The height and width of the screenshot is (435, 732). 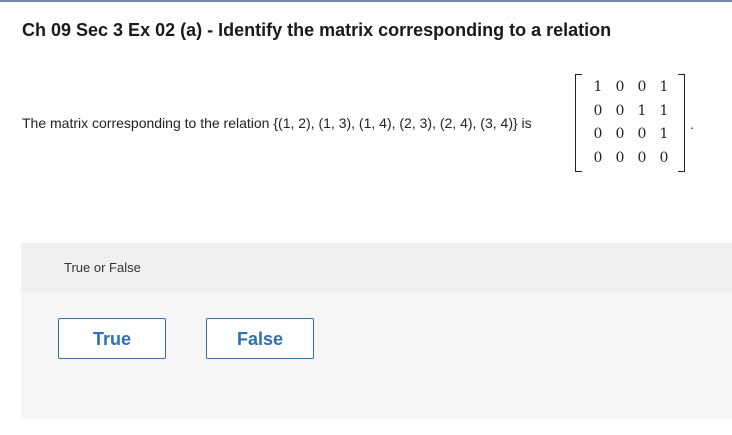 I want to click on true-button: True, so click(x=112, y=338).